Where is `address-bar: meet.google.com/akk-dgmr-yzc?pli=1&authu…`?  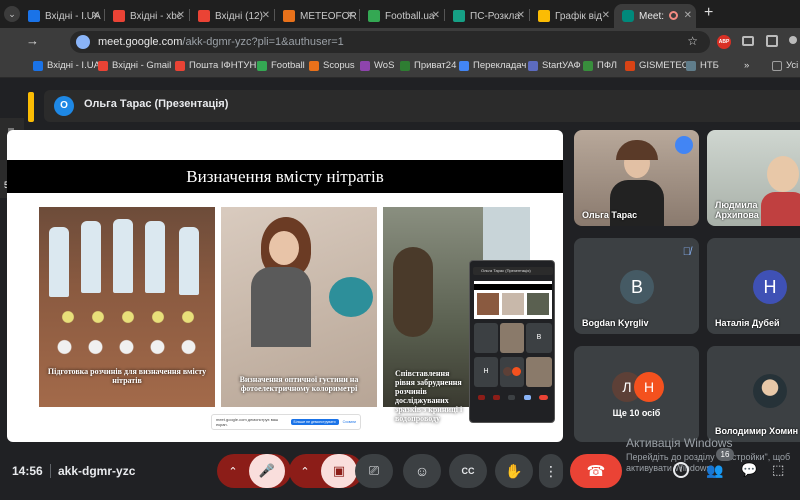 address-bar: meet.google.com/akk-dgmr-yzc?pli=1&authu… is located at coordinates (390, 42).